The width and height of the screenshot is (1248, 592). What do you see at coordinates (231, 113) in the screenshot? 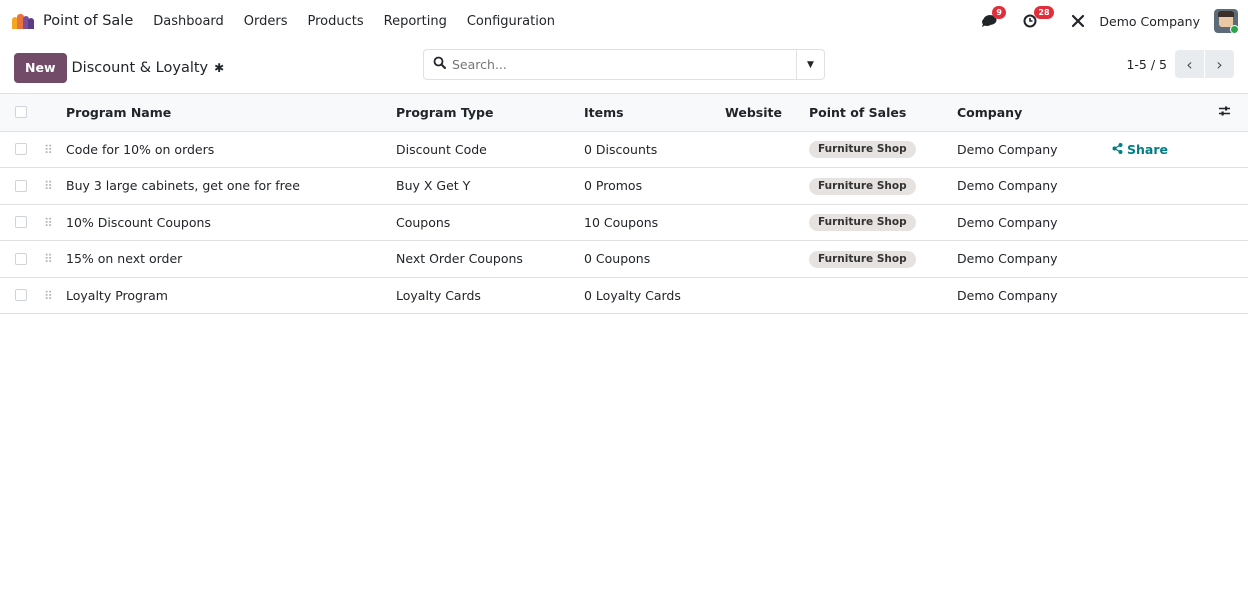
I see `column-header-program-name: Program Name` at bounding box center [231, 113].